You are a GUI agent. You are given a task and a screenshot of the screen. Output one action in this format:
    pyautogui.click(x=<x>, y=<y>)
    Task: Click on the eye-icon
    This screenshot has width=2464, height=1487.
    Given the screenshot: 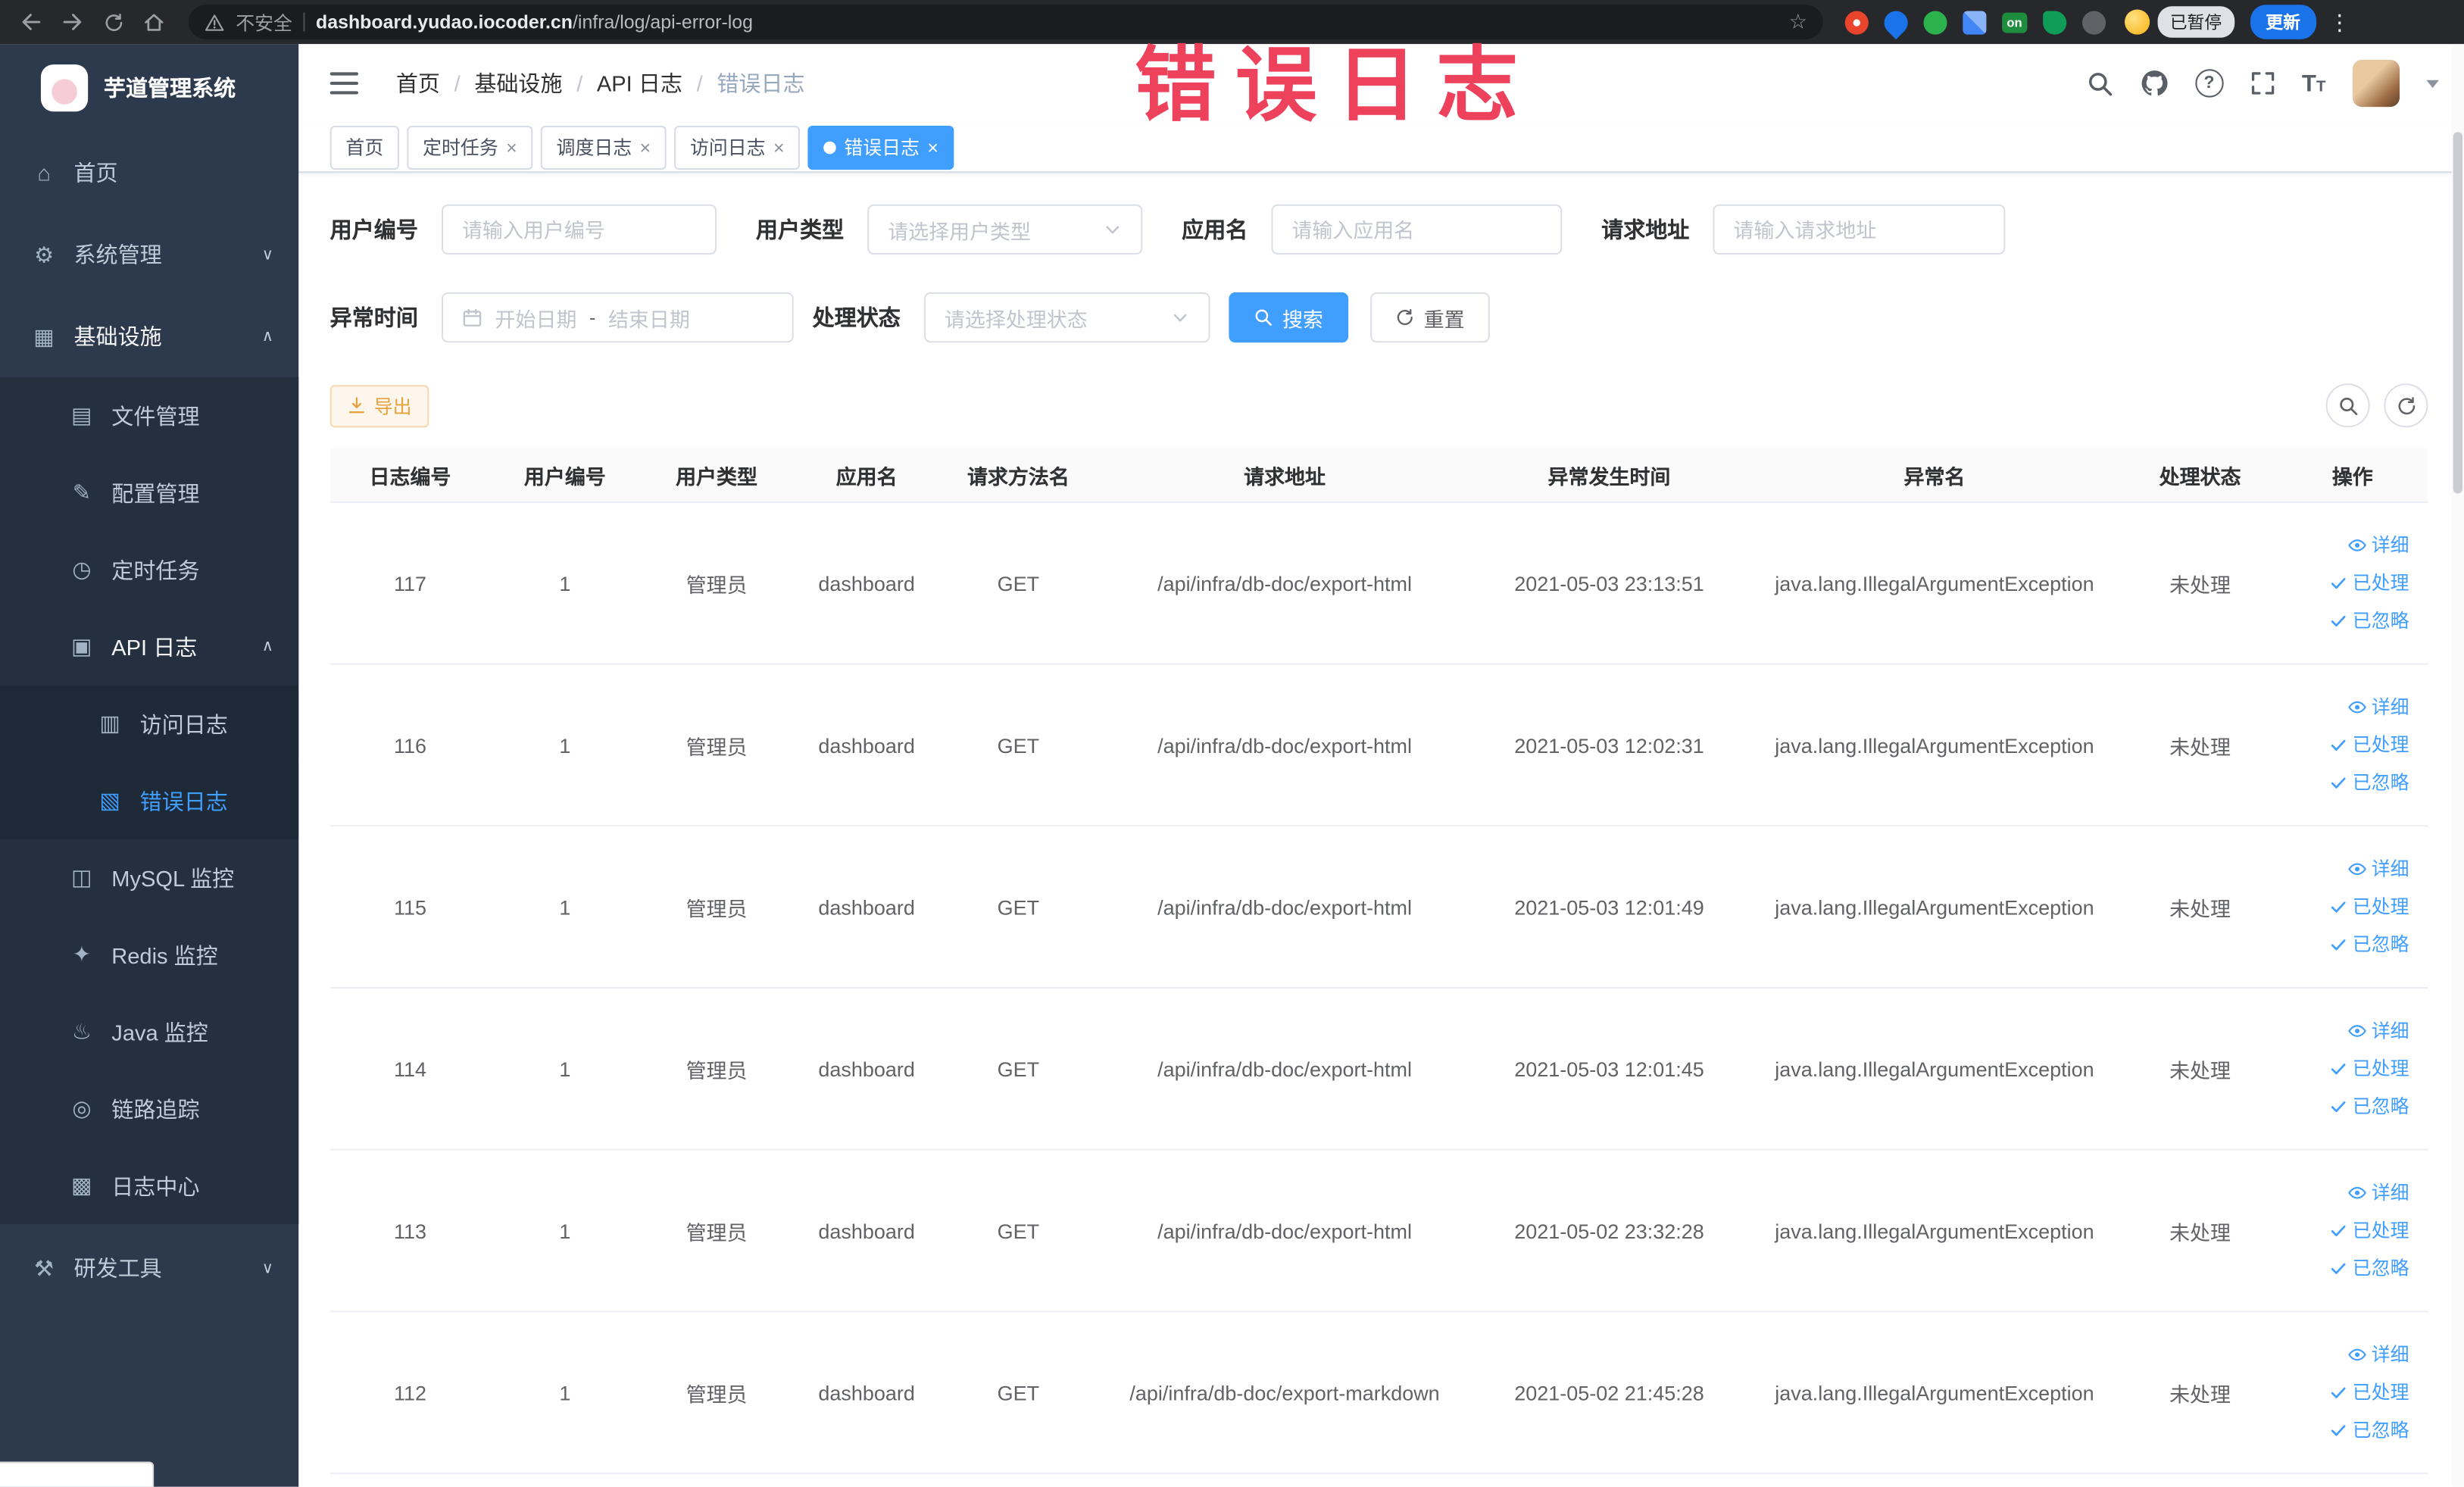 What is the action you would take?
    pyautogui.click(x=2357, y=1192)
    